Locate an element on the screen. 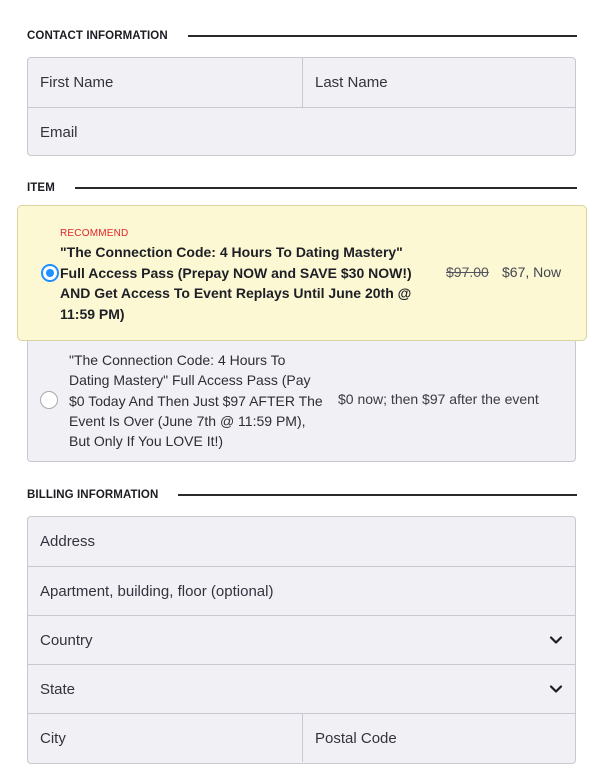 This screenshot has height=776, width=606. country-select: Country is located at coordinates (301, 639).